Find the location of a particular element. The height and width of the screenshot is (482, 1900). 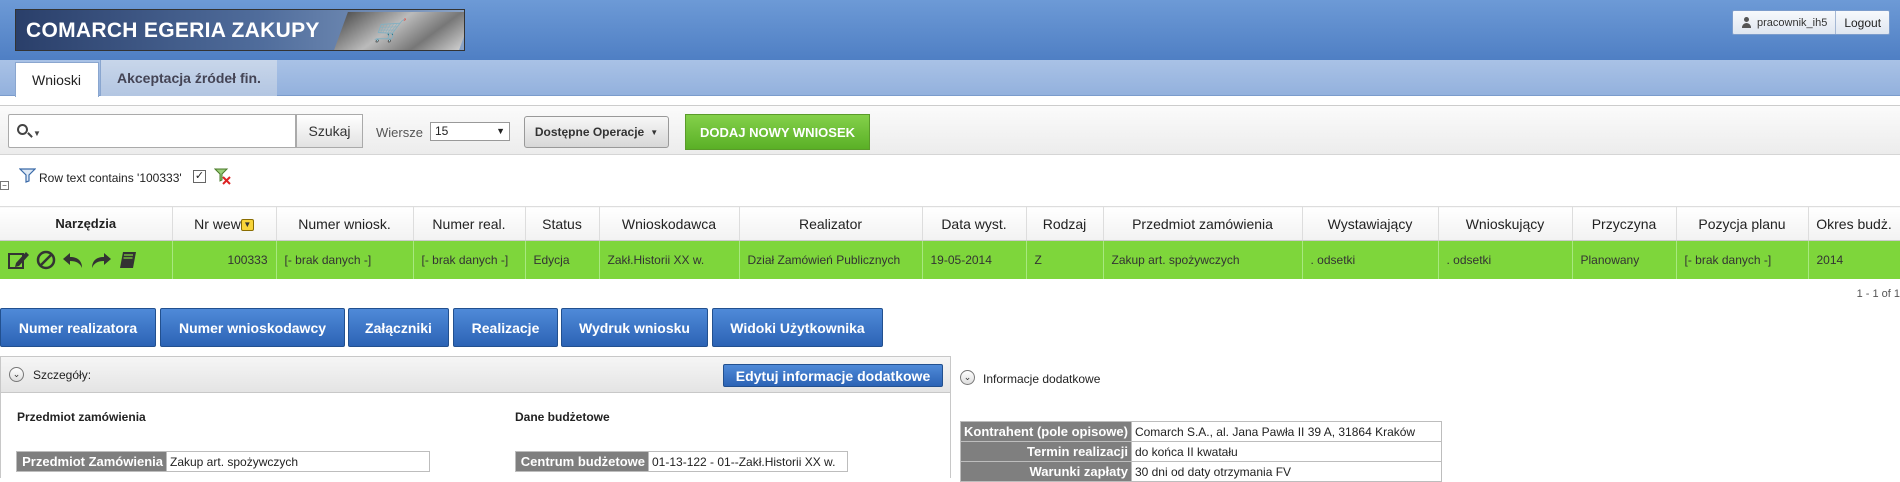

search-icon is located at coordinates (22, 129).